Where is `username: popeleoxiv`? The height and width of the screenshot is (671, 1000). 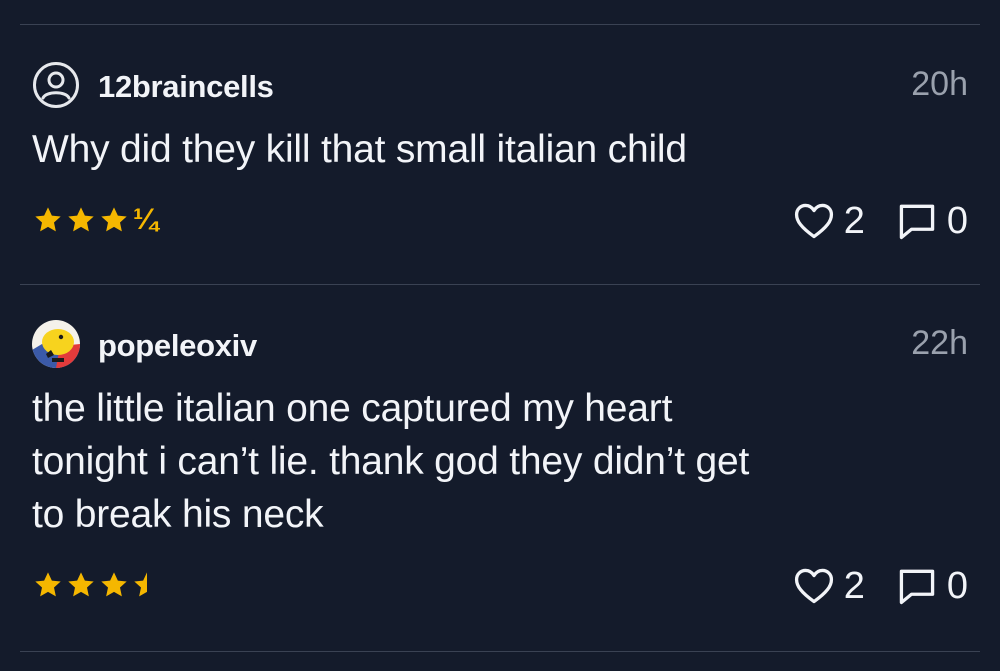 username: popeleoxiv is located at coordinates (177, 346).